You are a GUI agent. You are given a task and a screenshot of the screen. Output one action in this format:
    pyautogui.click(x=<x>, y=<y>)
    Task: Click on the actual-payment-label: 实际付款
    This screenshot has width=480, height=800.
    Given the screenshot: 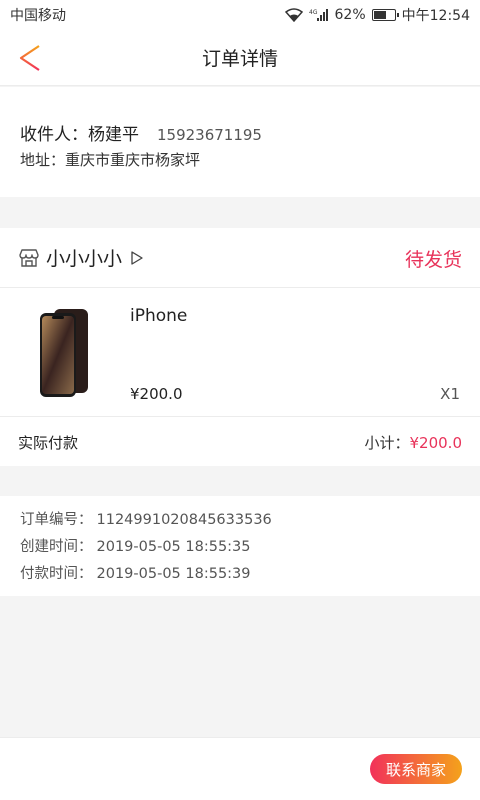 What is the action you would take?
    pyautogui.click(x=48, y=442)
    